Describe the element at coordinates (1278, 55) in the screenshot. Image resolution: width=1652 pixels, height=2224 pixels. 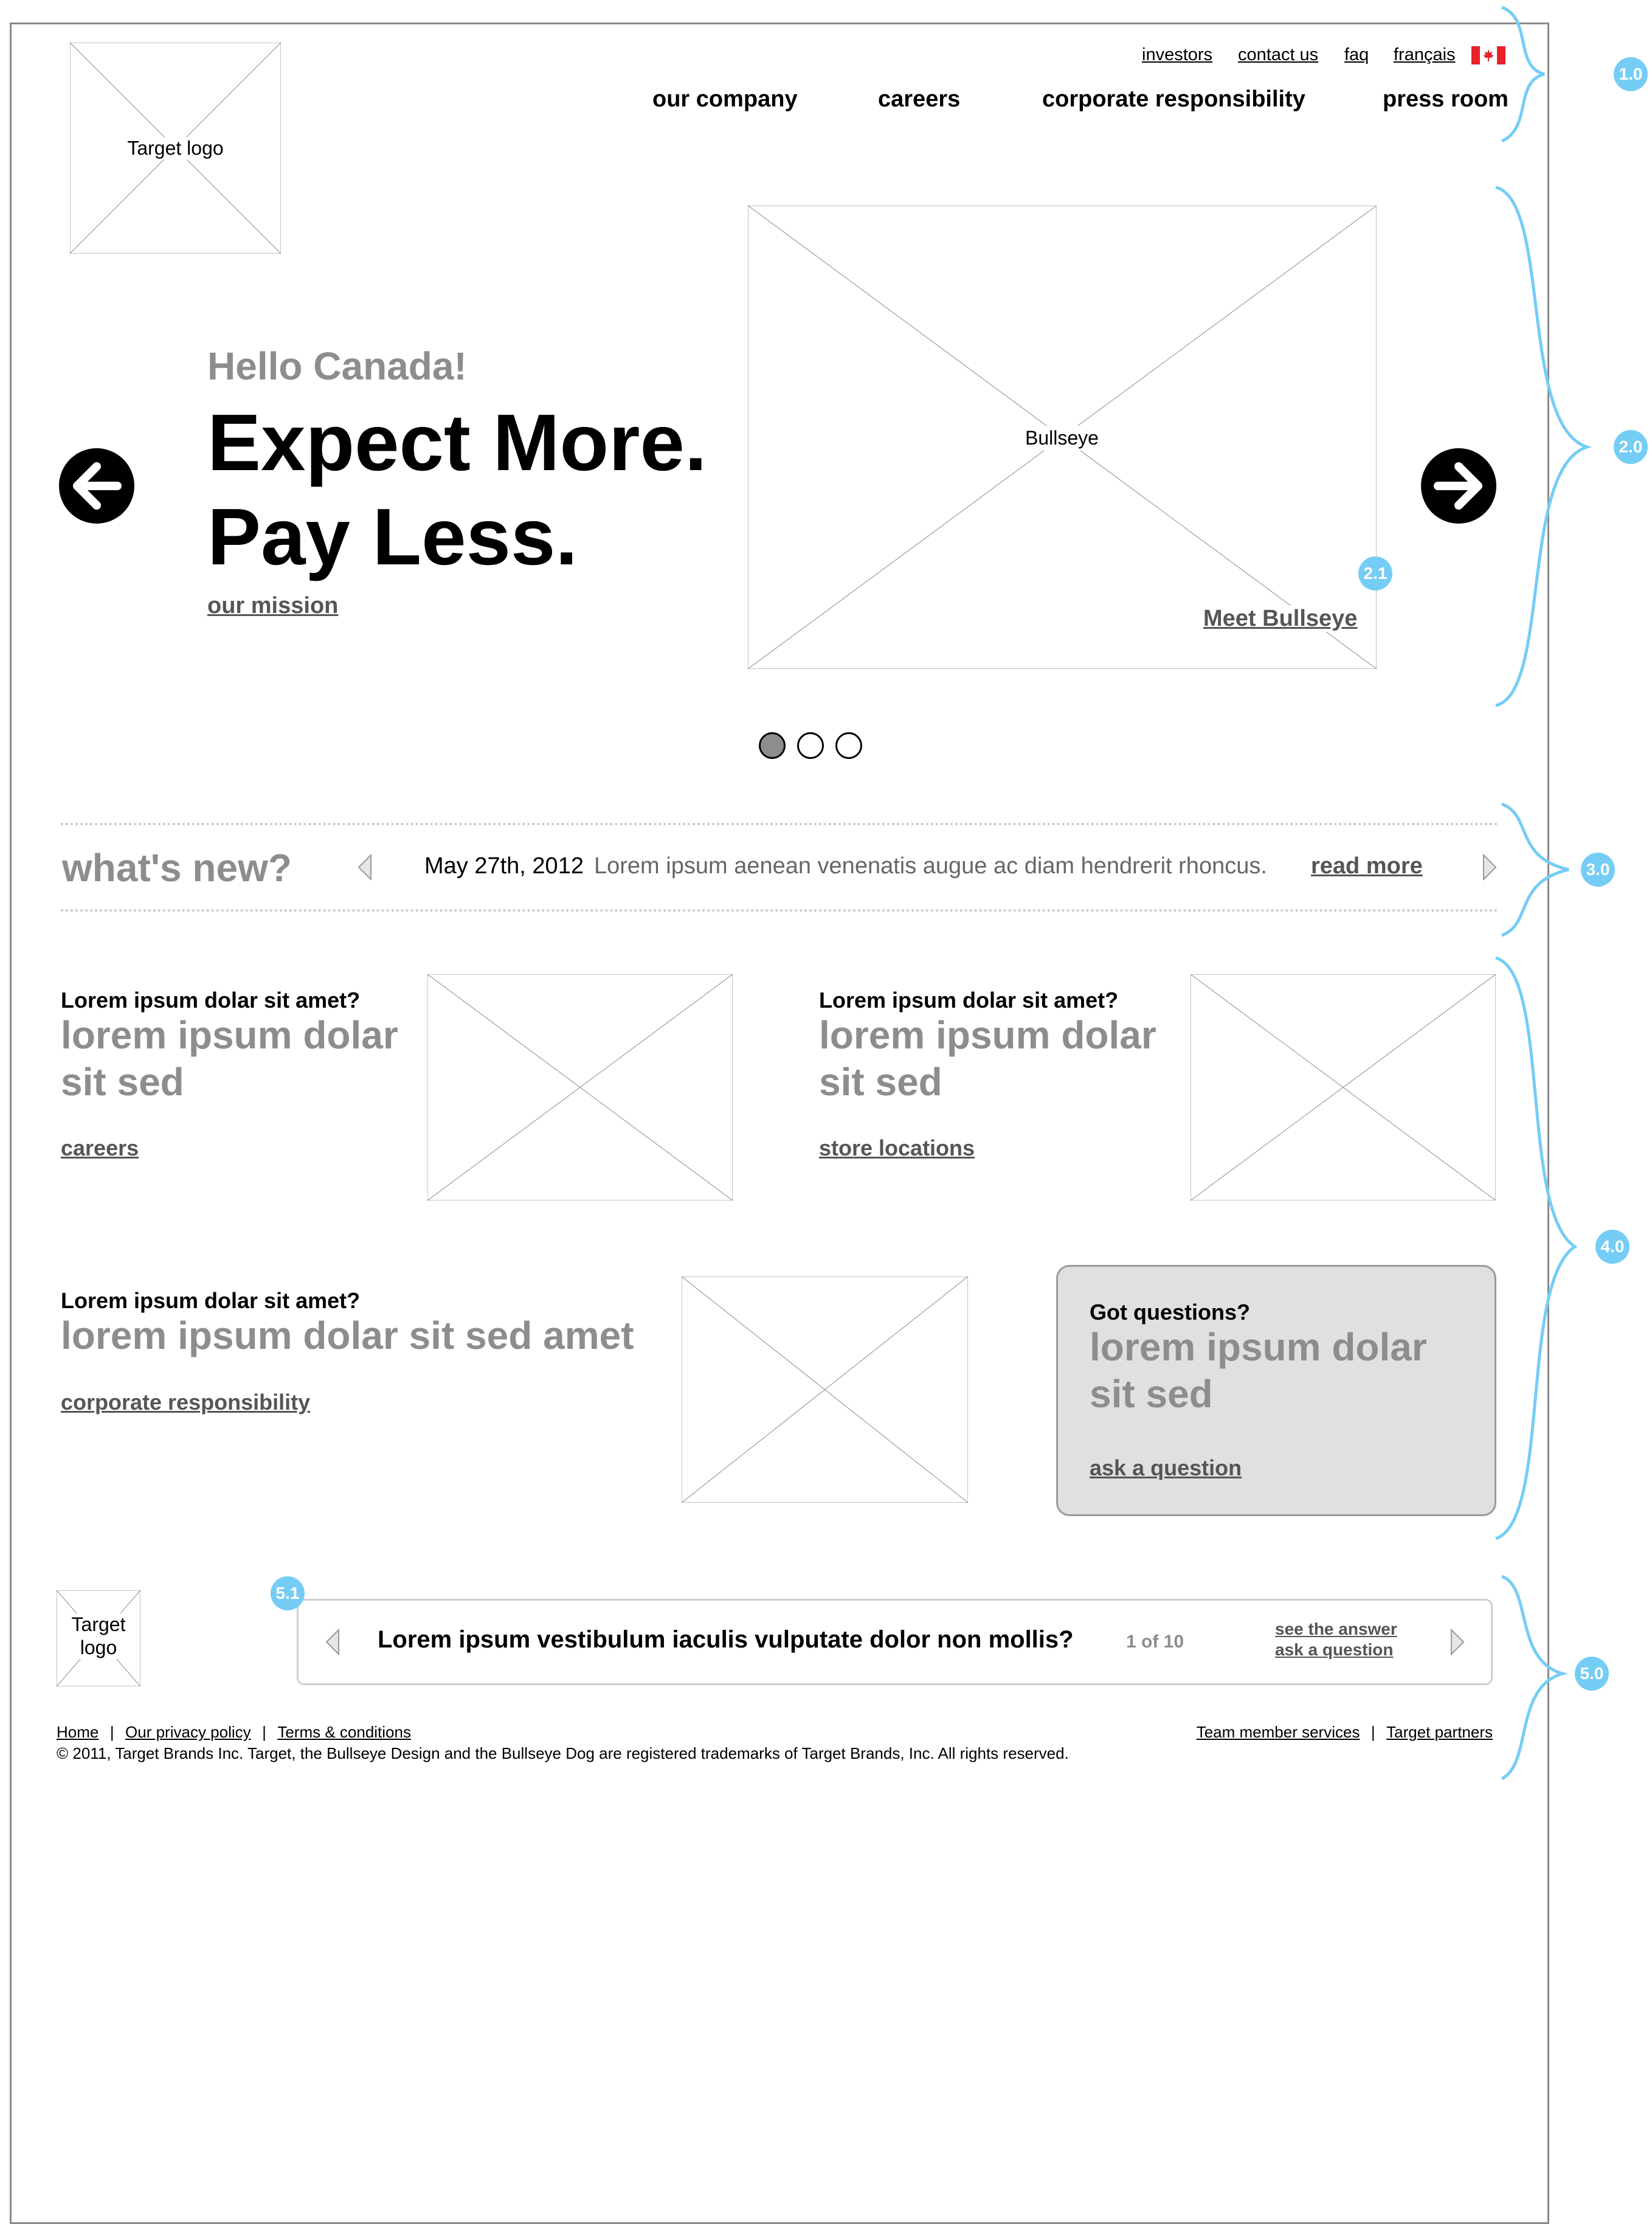
I see `utility-link-contact-us: contact us` at that location.